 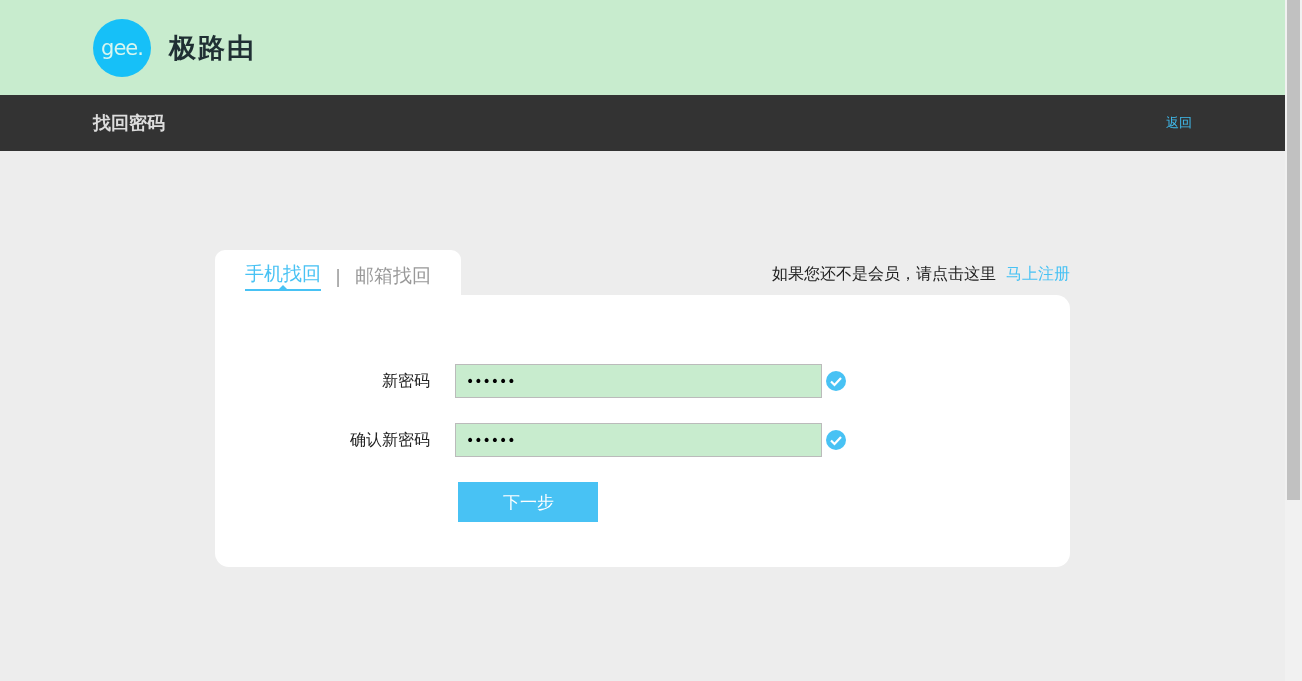 I want to click on scrollbar, so click(x=1293, y=340).